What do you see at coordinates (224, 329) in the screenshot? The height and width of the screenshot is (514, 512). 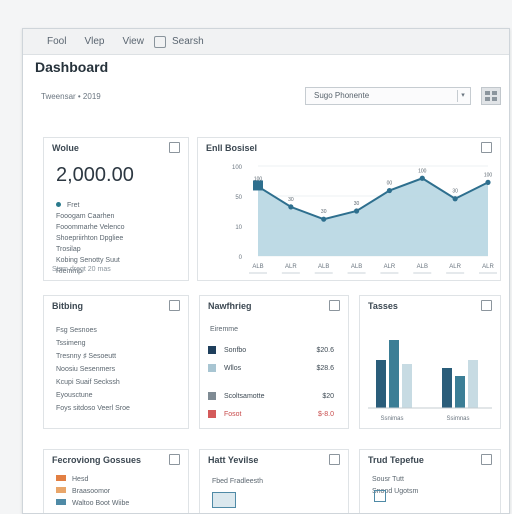 I see `pricing-subtitle: Eiremme` at bounding box center [224, 329].